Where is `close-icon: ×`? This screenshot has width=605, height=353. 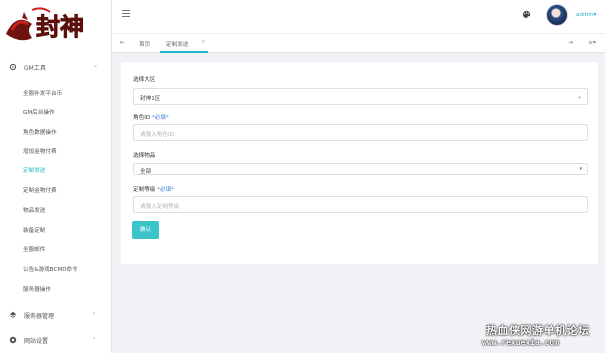
close-icon: × is located at coordinates (203, 42).